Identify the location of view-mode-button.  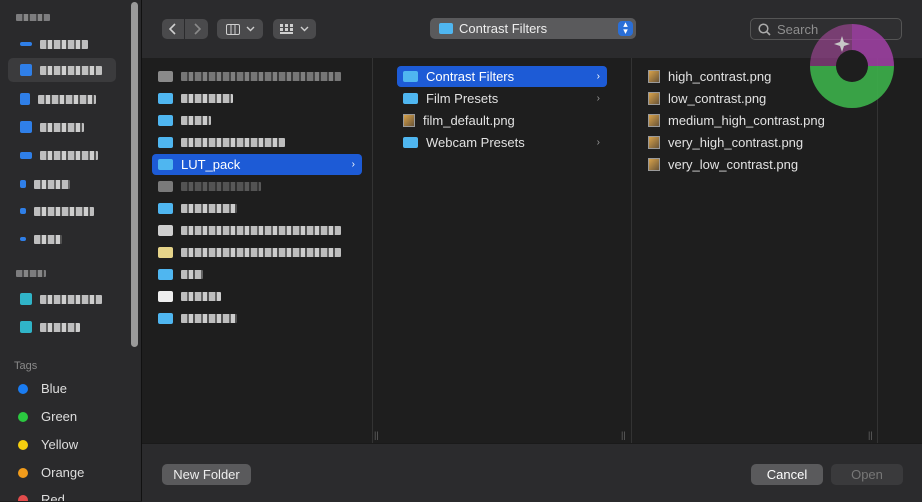
(240, 29).